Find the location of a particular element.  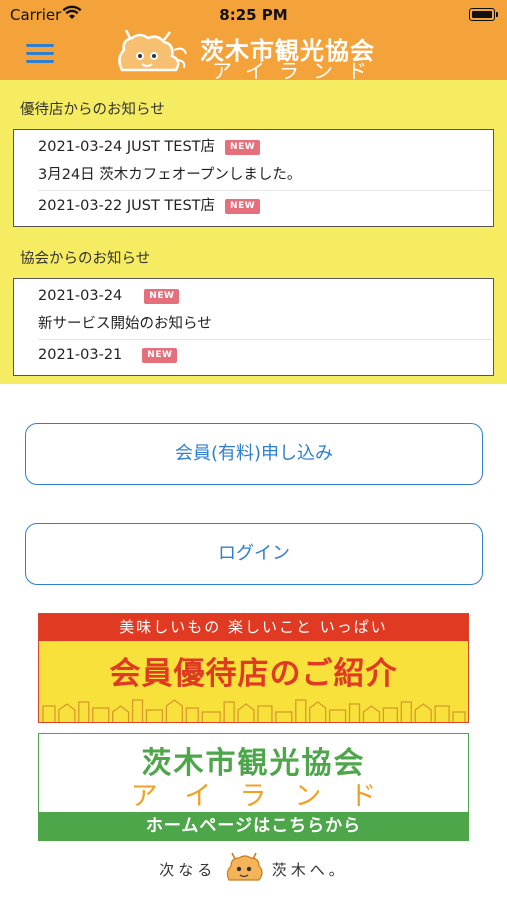

notice-text: 3月24日 茨木カフェオープンしました。 is located at coordinates (170, 175).